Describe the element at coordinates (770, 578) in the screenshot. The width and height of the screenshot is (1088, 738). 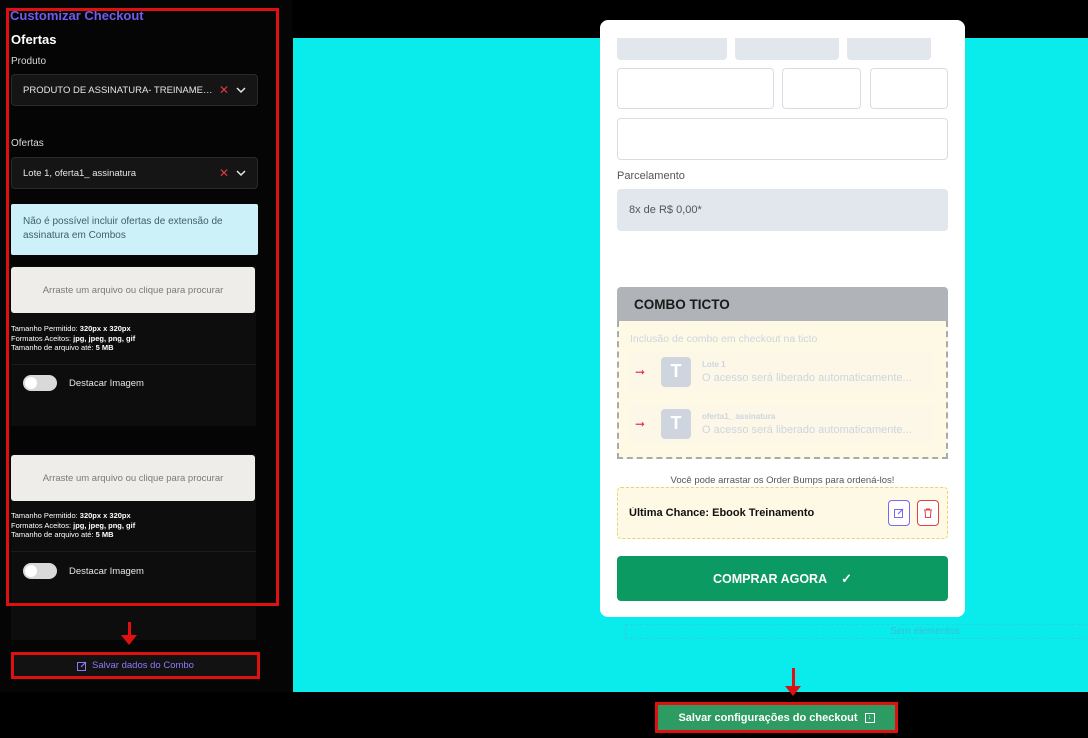
I see `buy-now-label: COMPRAR AGORA` at that location.